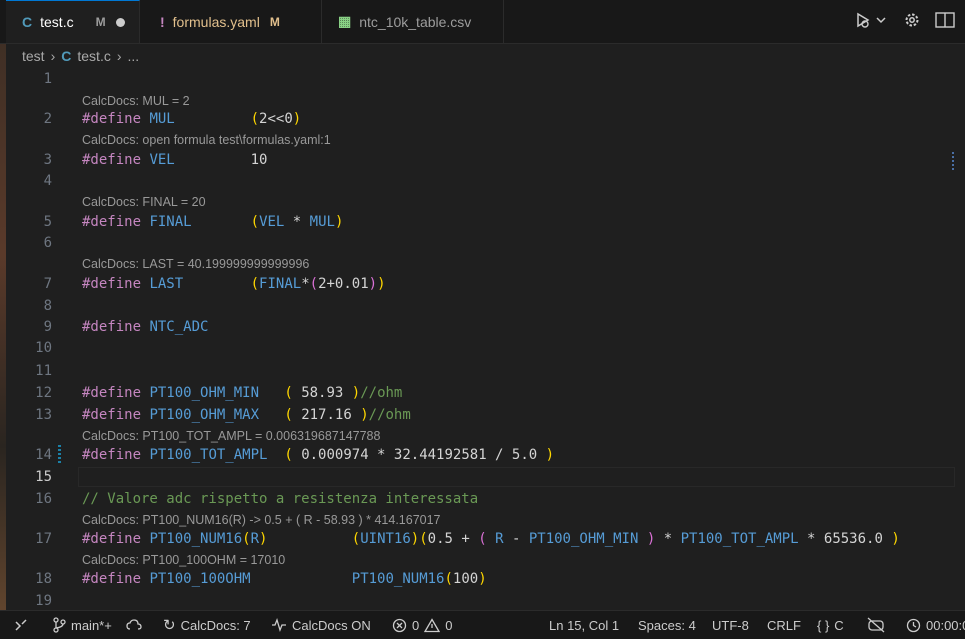 The width and height of the screenshot is (965, 639). Describe the element at coordinates (169, 625) in the screenshot. I see `refresh-icon: ↻` at that location.